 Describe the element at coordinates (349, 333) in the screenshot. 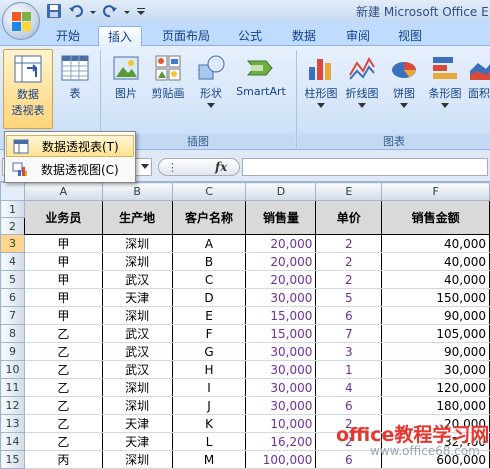

I see `unit-price-cell: 7` at that location.